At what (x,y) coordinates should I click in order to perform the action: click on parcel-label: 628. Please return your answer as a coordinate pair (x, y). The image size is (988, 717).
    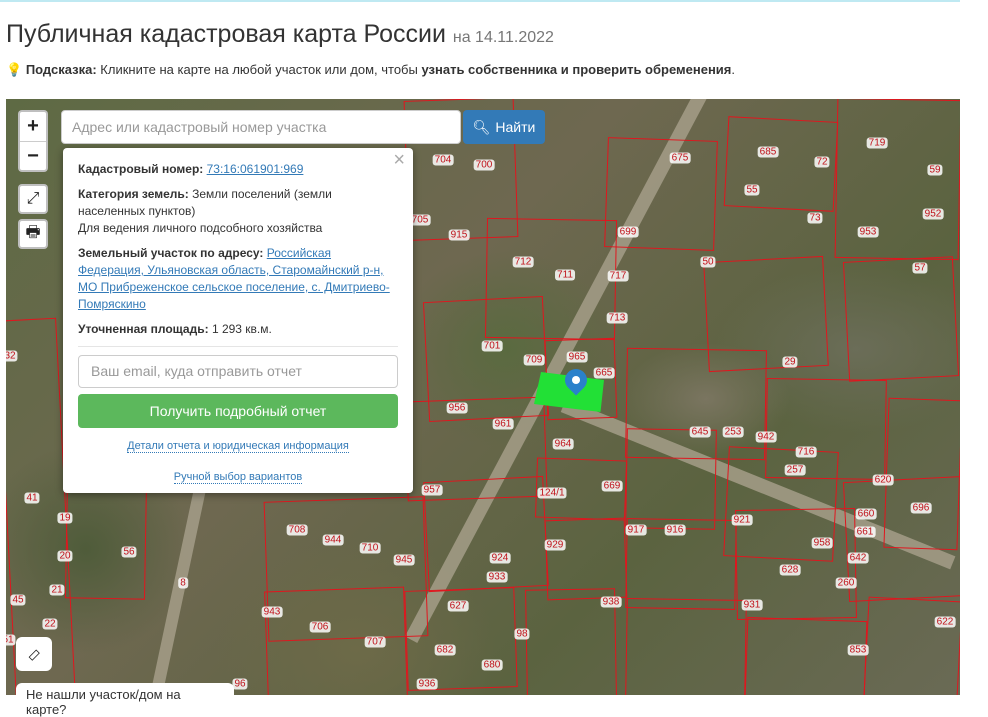
    Looking at the image, I should click on (790, 570).